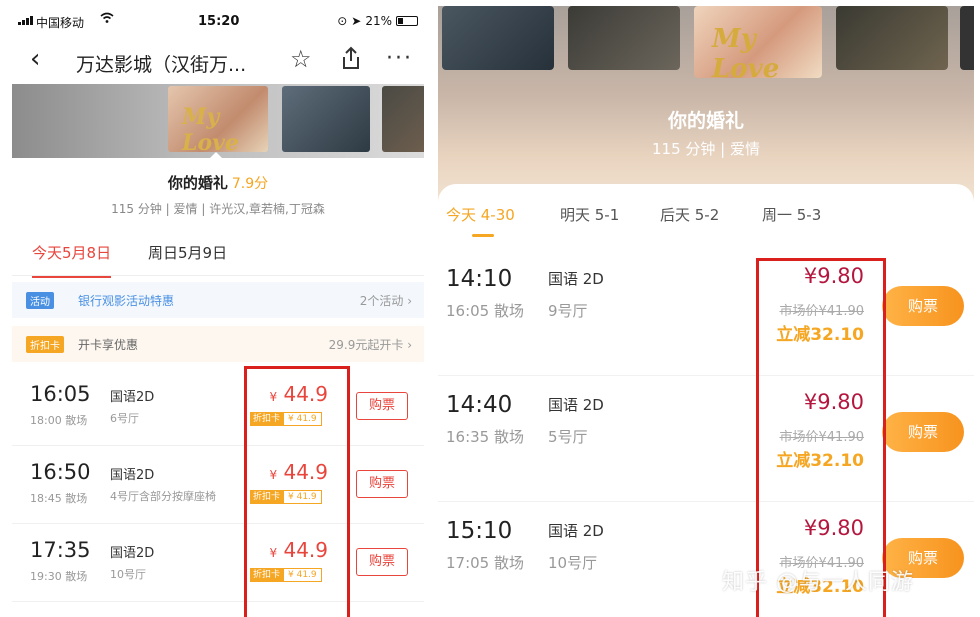  I want to click on showtime-hall: 5号厅, so click(568, 437).